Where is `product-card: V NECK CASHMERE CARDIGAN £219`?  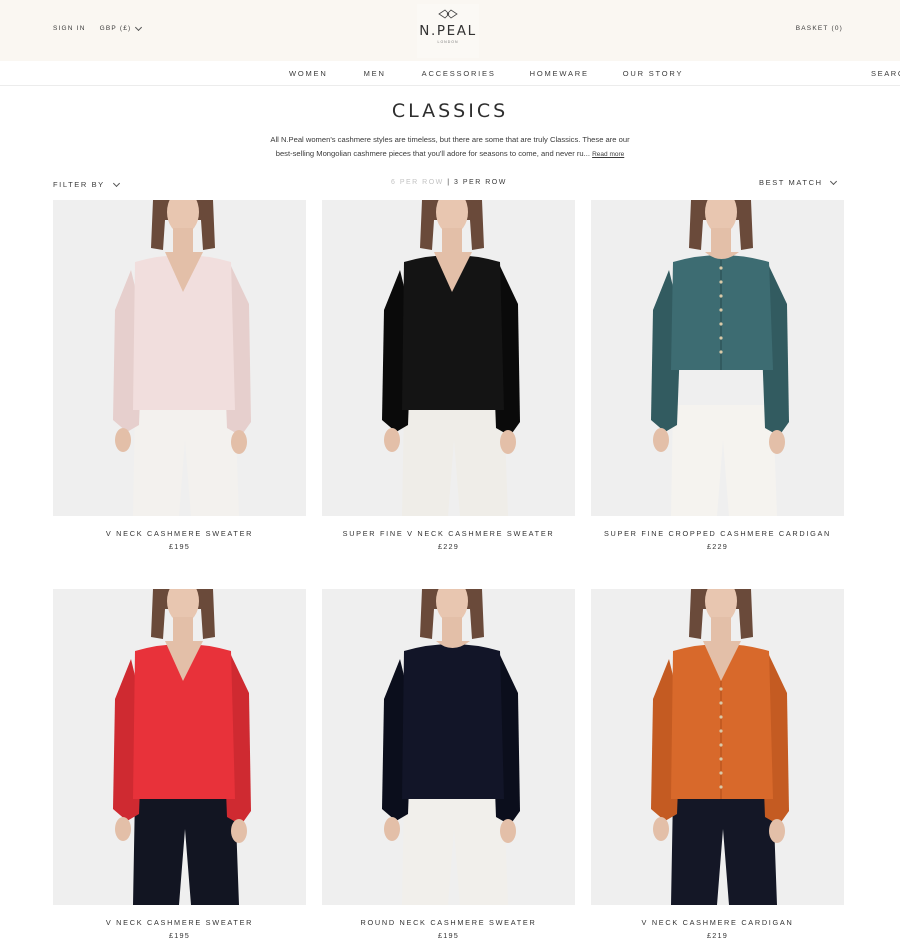
product-card: V NECK CASHMERE CARDIGAN £219 is located at coordinates (717, 764).